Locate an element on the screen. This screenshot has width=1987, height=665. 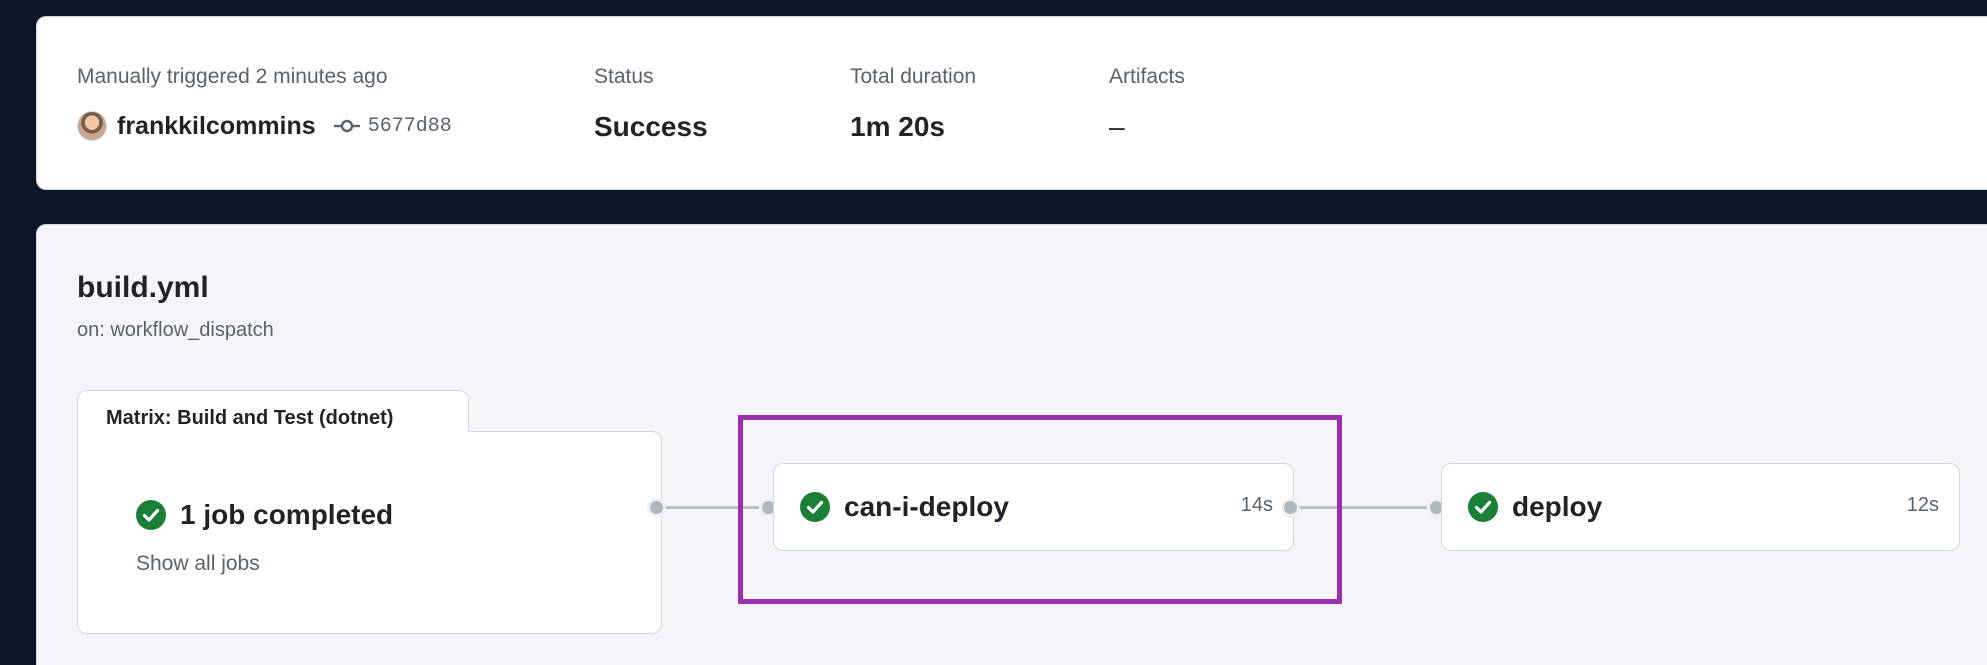
status-value: Success is located at coordinates (651, 126).